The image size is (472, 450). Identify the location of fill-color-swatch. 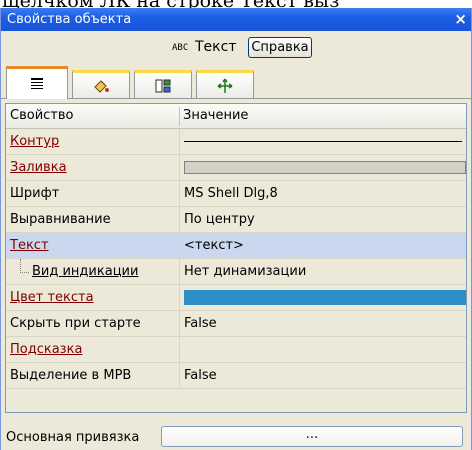
(325, 167).